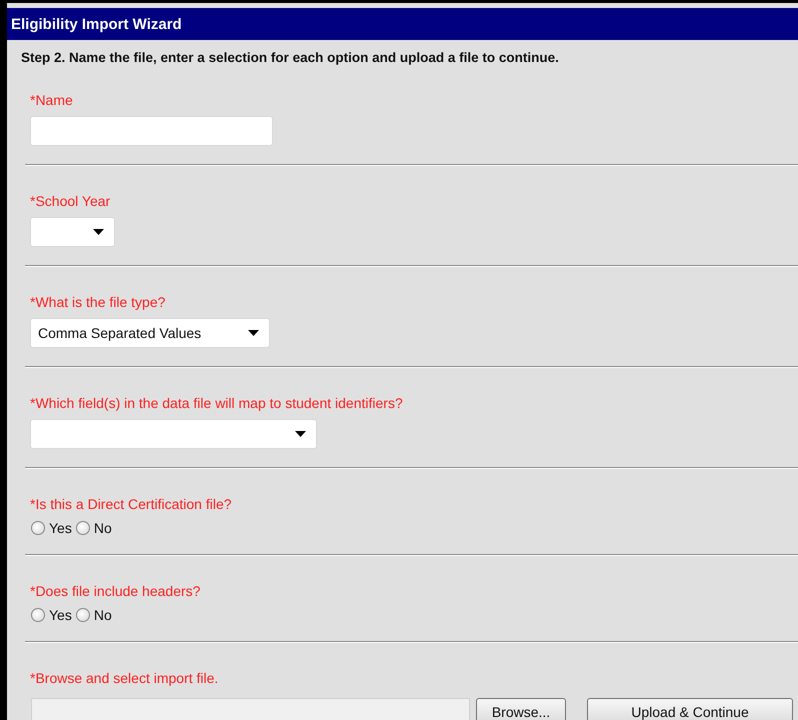  Describe the element at coordinates (116, 591) in the screenshot. I see `field-label: *Does file include headers?` at that location.